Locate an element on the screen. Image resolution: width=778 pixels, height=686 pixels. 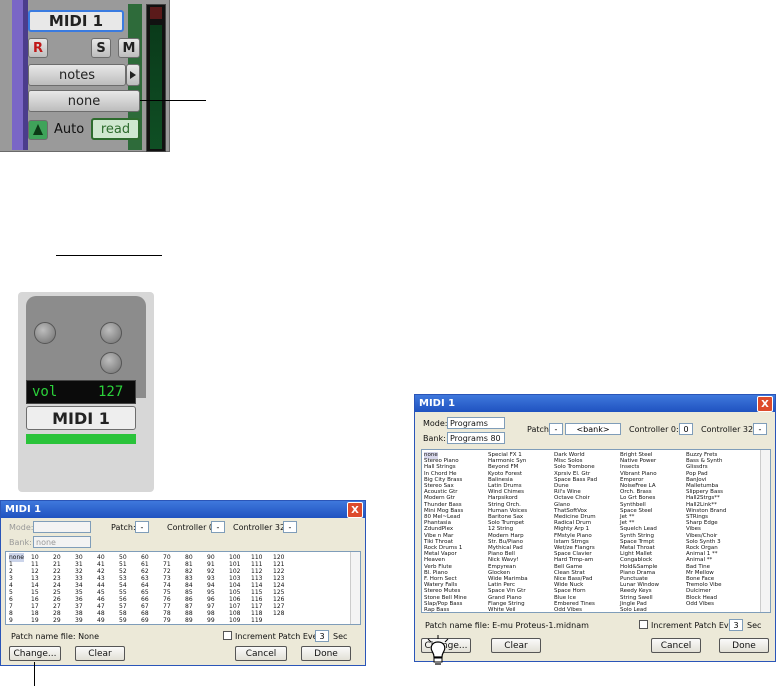
patch-number-item: 109 is located at coordinates (234, 620).